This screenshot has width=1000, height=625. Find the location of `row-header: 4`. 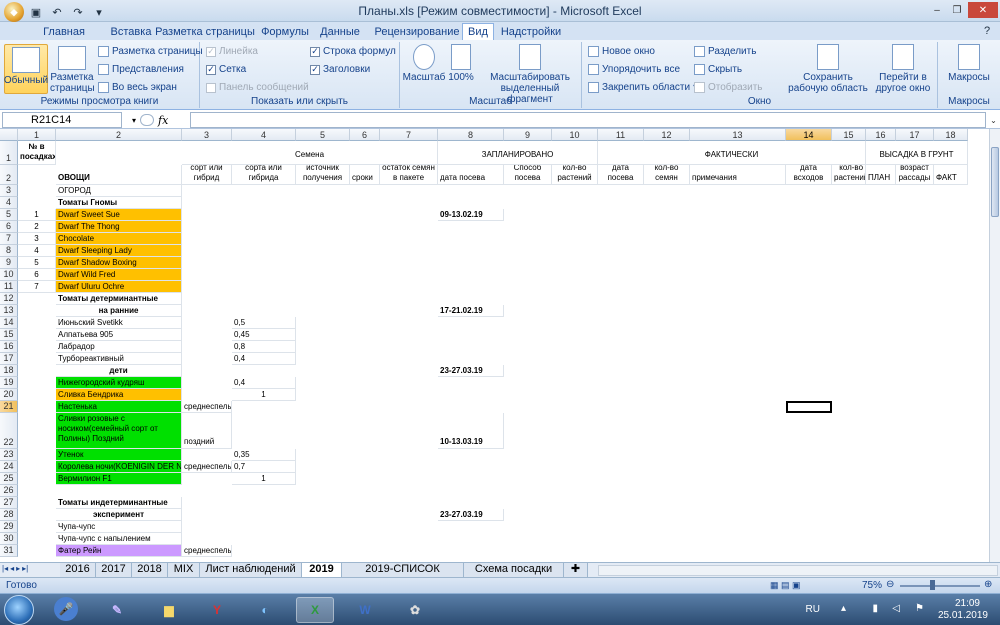

row-header: 4 is located at coordinates (9, 203).